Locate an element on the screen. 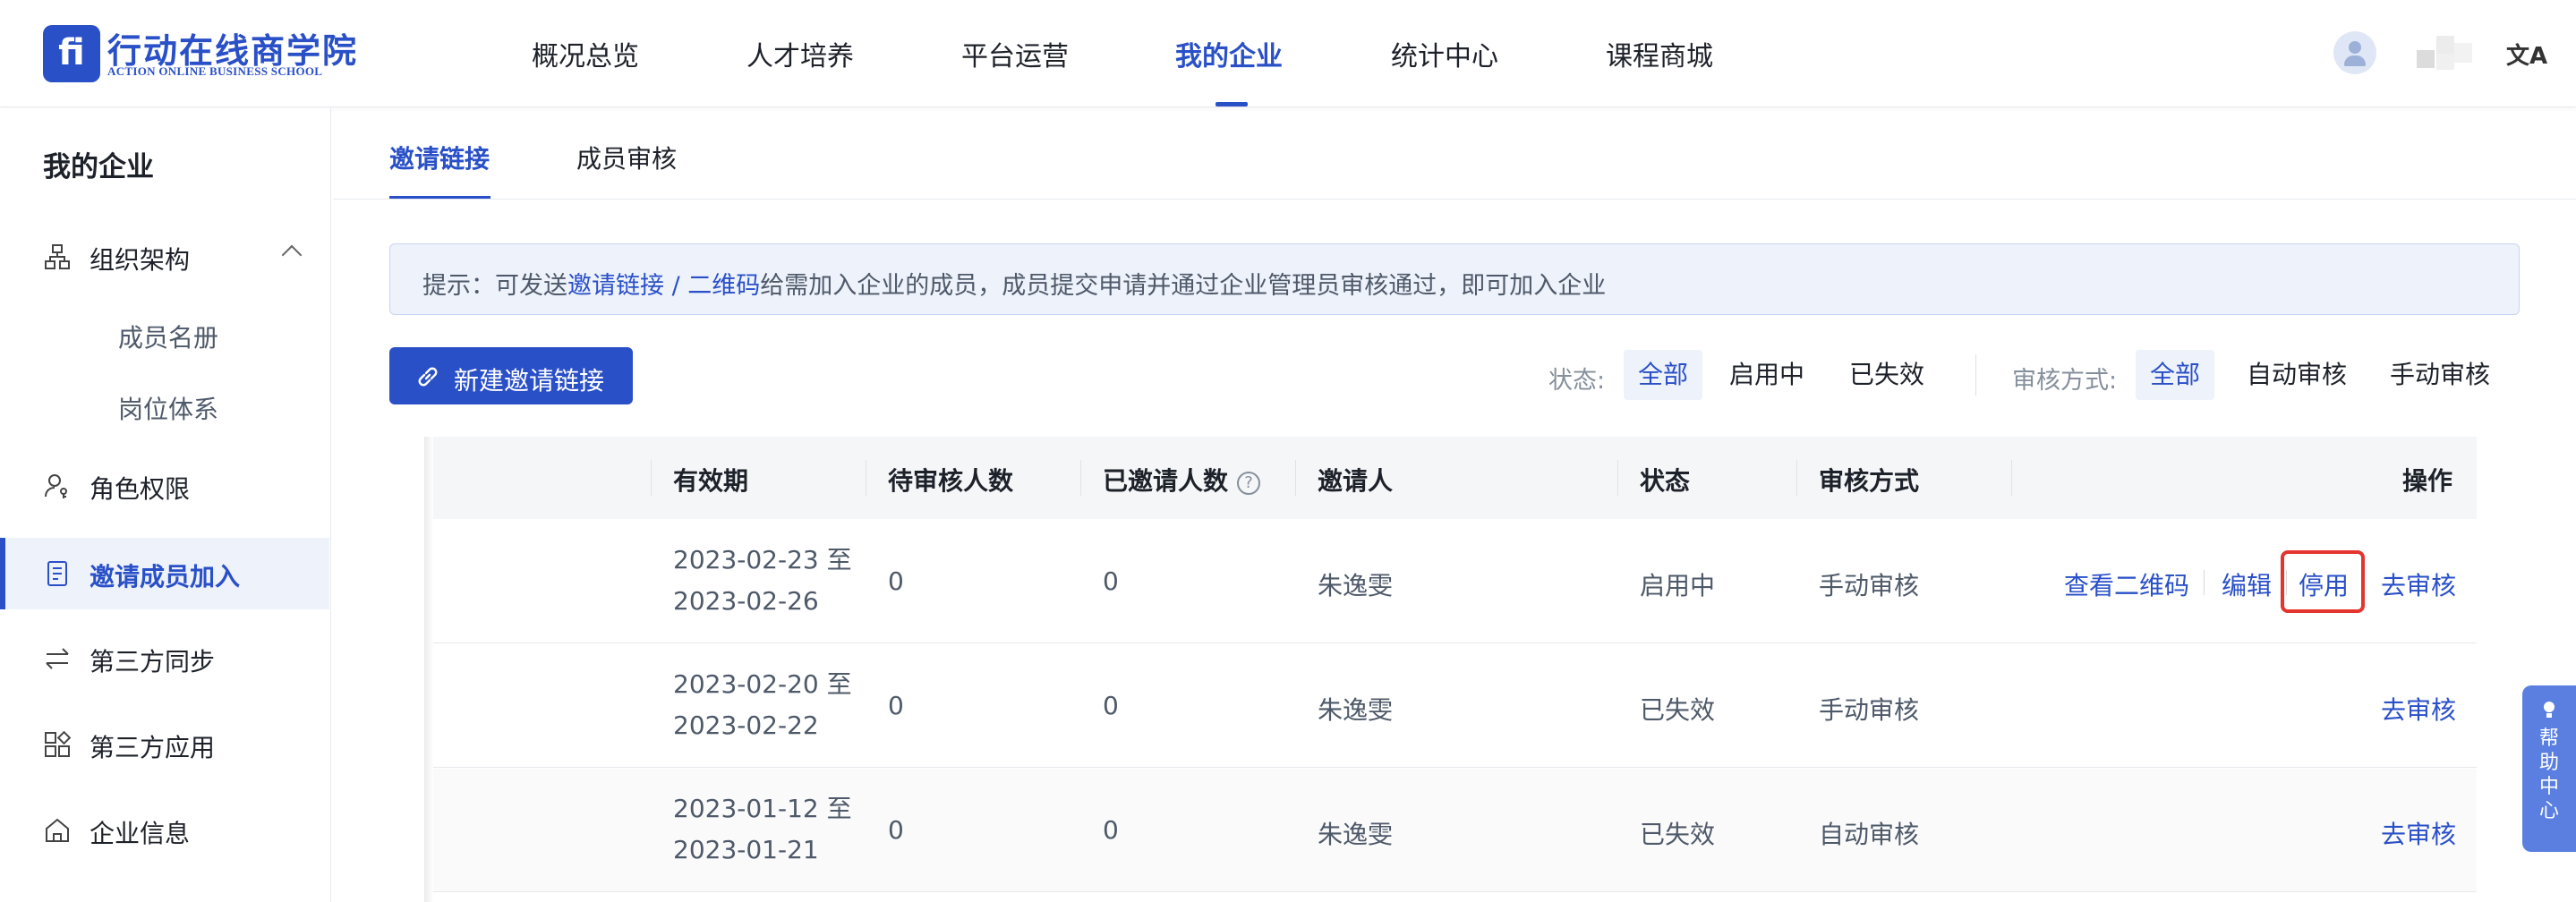 The width and height of the screenshot is (2576, 902). sidebar-item-label: 邀请成员加入 is located at coordinates (165, 576).